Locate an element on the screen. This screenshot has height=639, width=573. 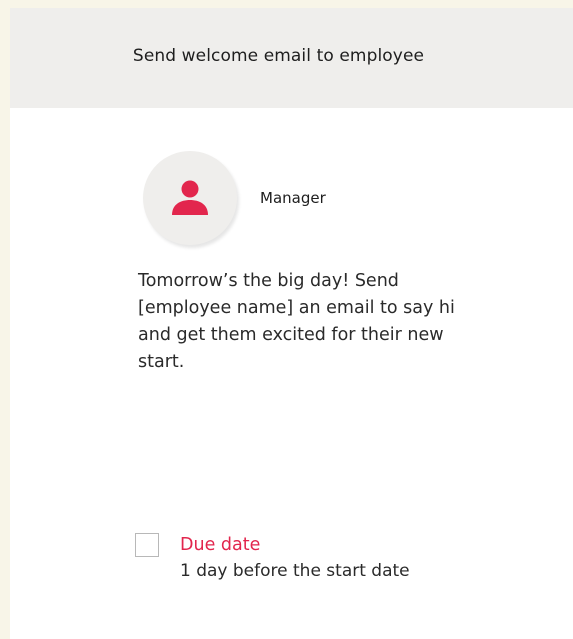
due-date-text: Due date 1 day before the start date is located at coordinates (295, 558).